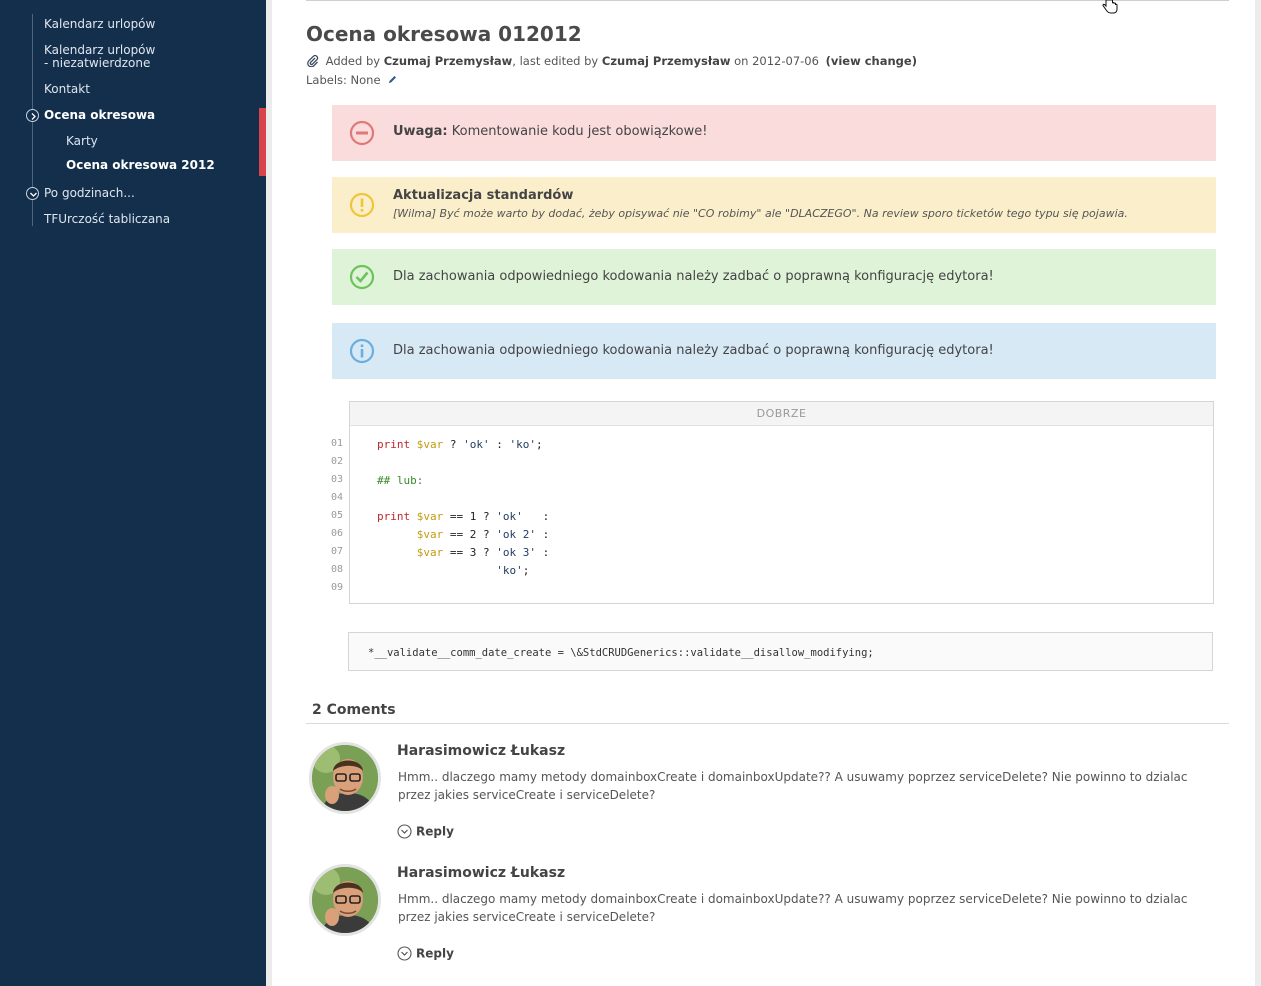 The height and width of the screenshot is (986, 1261). I want to click on line-number: 09, so click(337, 587).